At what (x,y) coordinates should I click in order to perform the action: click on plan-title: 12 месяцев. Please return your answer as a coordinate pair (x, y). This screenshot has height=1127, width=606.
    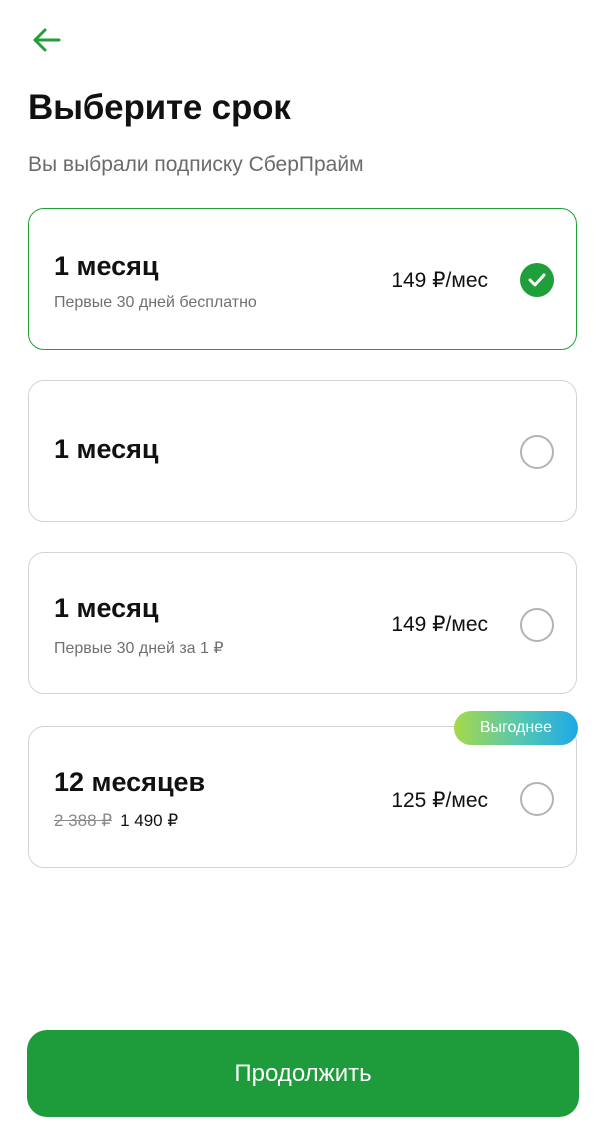
    Looking at the image, I should click on (130, 782).